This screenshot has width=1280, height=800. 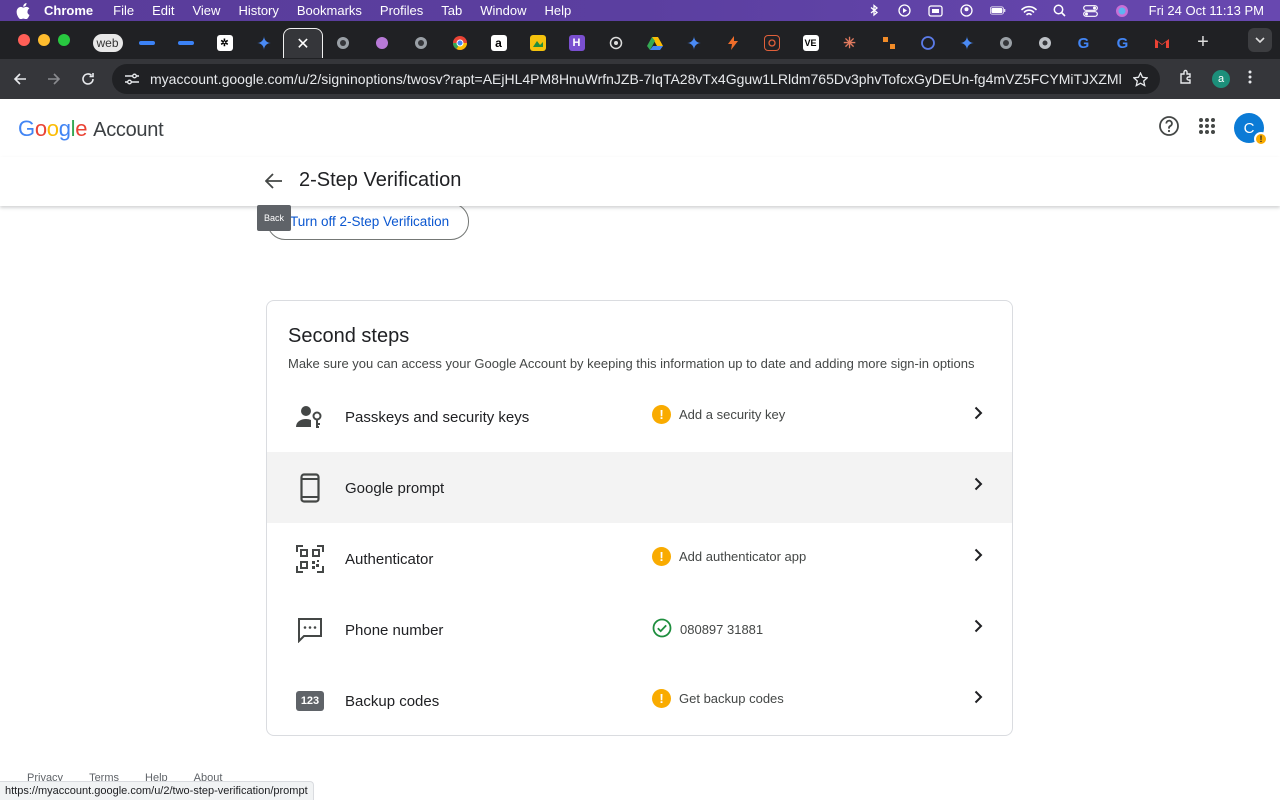 I want to click on close-window-button, so click(x=24, y=40).